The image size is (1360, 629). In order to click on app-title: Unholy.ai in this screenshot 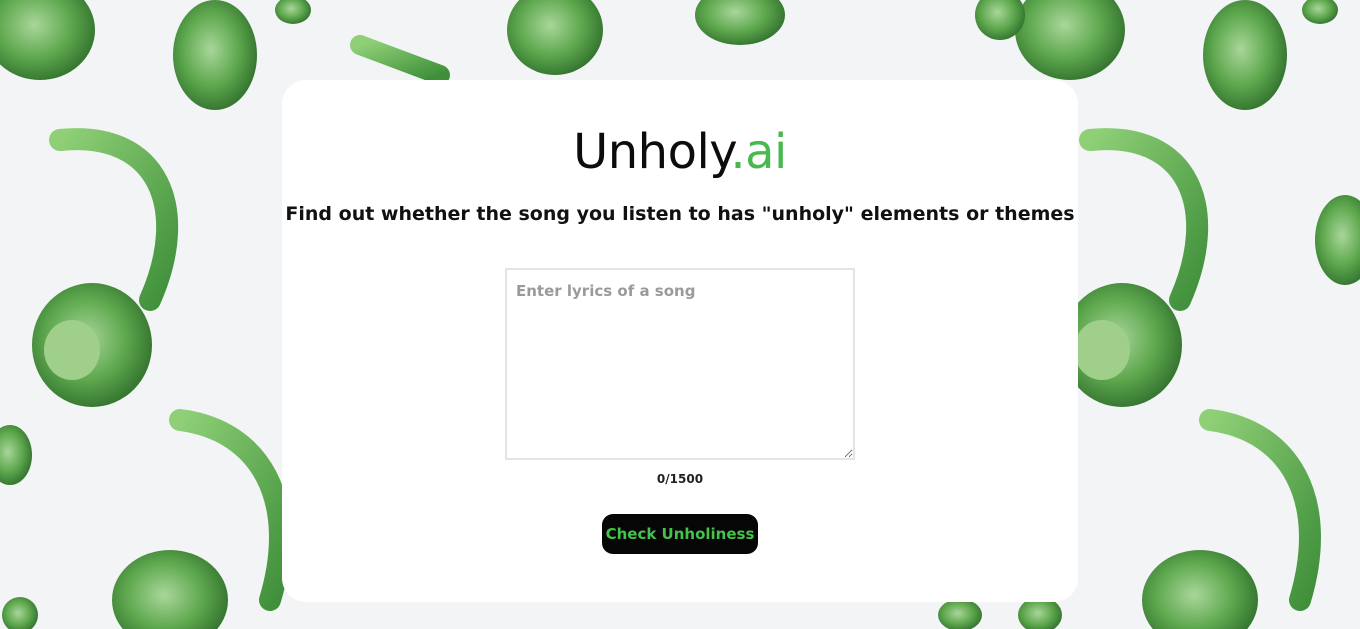, I will do `click(680, 152)`.